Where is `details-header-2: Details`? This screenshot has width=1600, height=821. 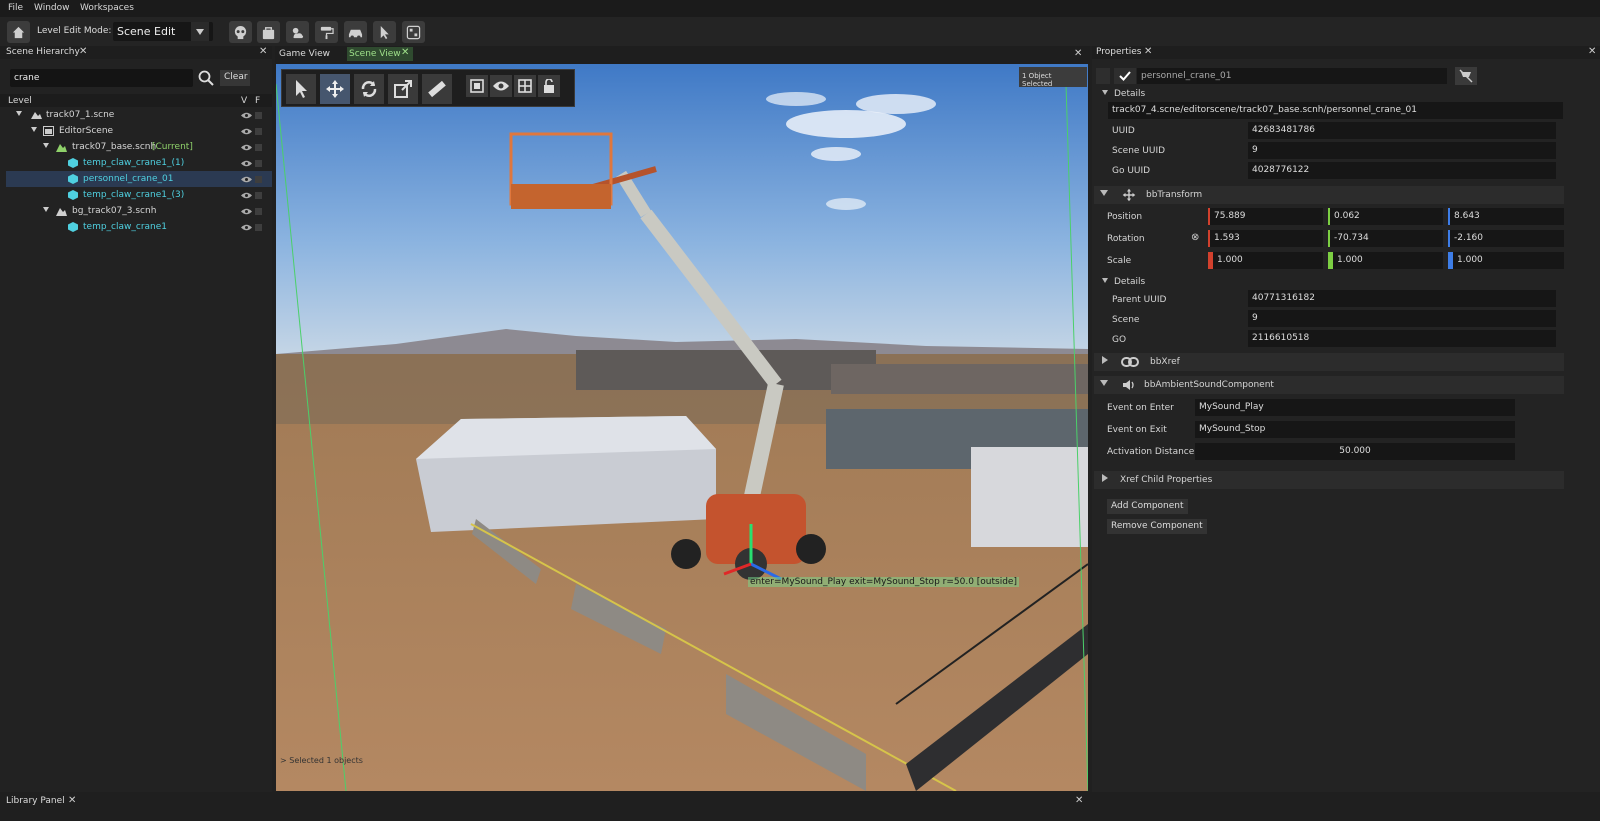 details-header-2: Details is located at coordinates (1329, 282).